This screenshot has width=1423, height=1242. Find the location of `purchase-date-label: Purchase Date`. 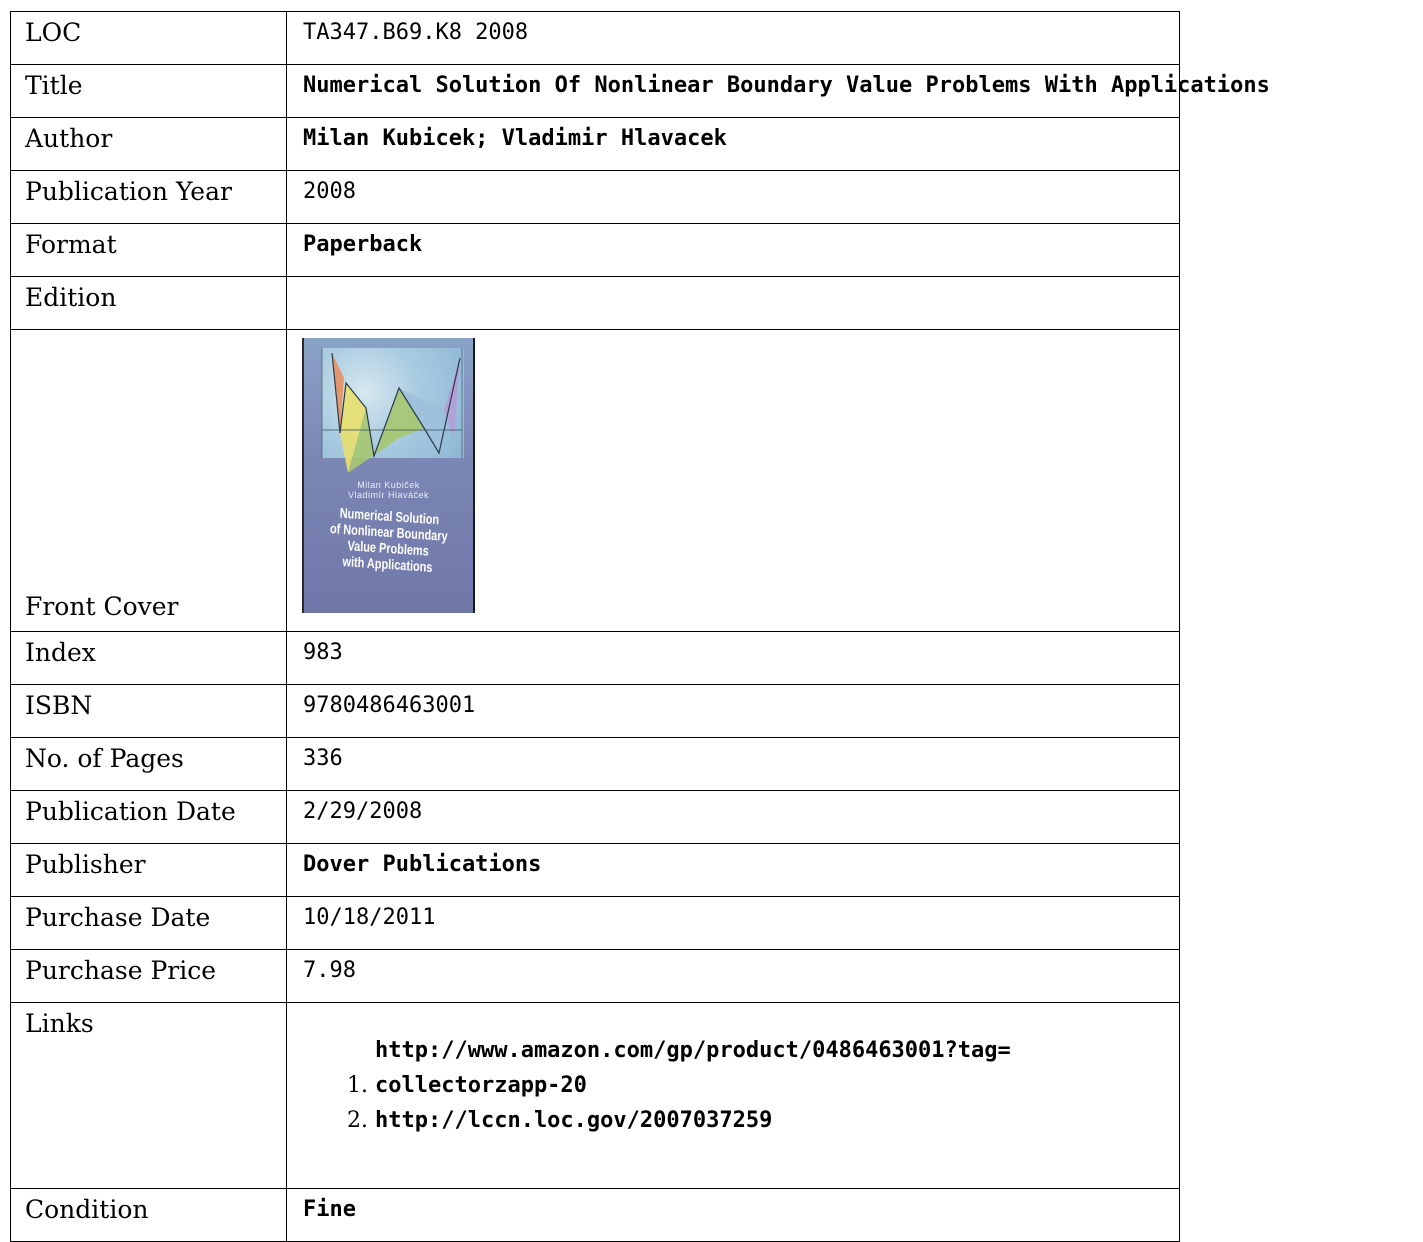

purchase-date-label: Purchase Date is located at coordinates (148, 923).